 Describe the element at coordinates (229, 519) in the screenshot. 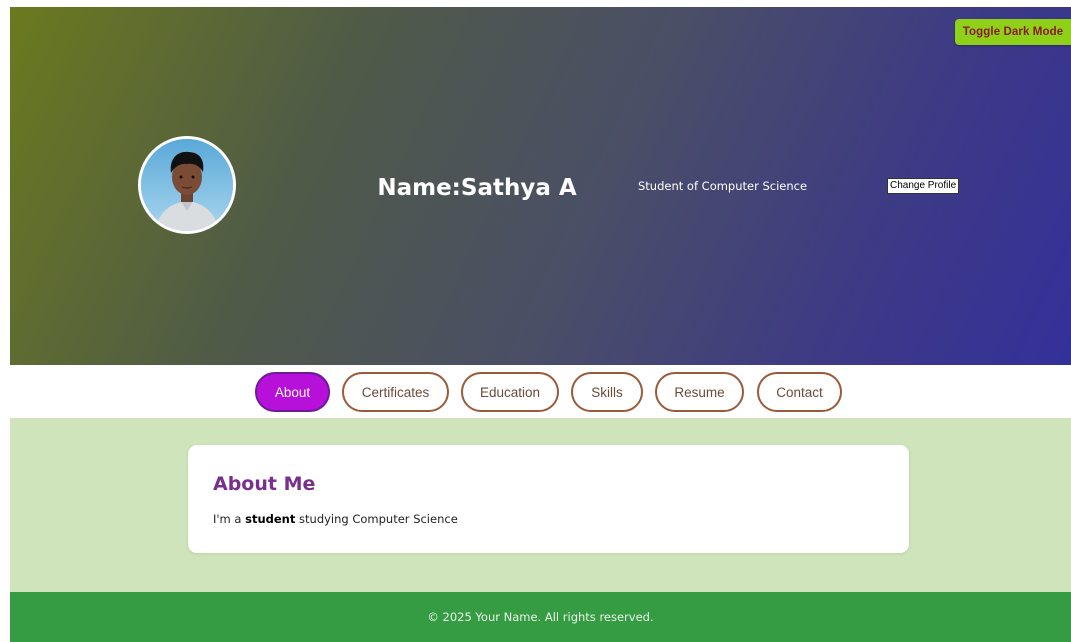

I see `about-text-prefix: I'm a` at that location.